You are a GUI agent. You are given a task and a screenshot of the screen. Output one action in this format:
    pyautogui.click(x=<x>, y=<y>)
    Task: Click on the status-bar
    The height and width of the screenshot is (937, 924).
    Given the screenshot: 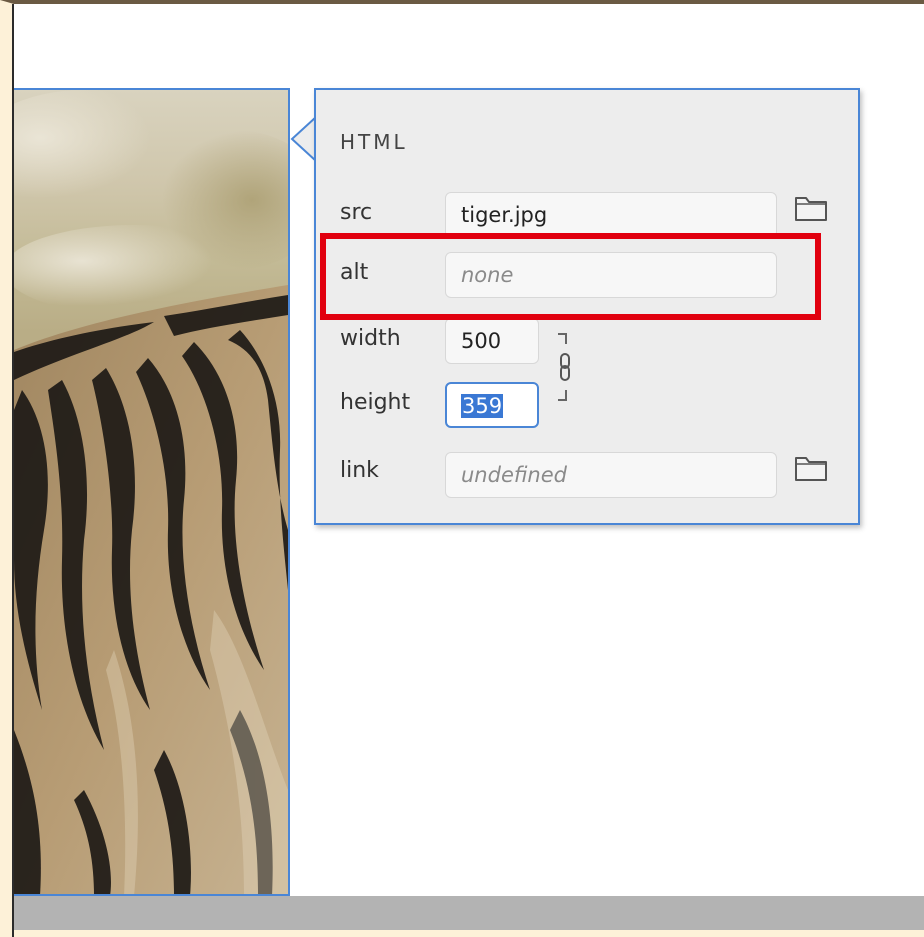 What is the action you would take?
    pyautogui.click(x=469, y=913)
    